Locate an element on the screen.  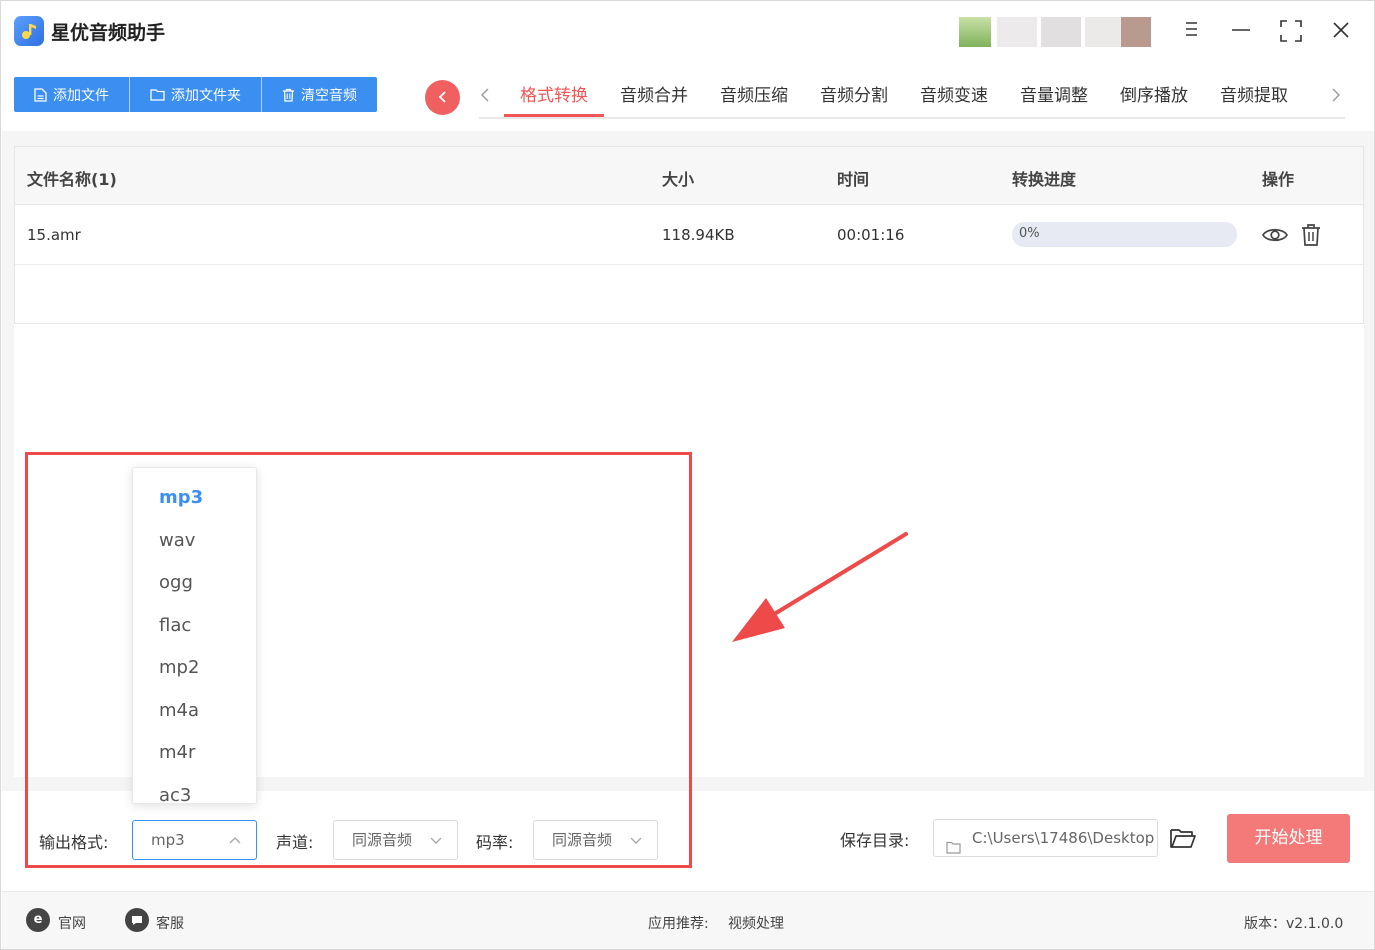
function-tabs: 格式转换 音频合并 音频压缩 音频分割 音频变速 音量调整 倒序播放 音频提取 is located at coordinates (904, 100).